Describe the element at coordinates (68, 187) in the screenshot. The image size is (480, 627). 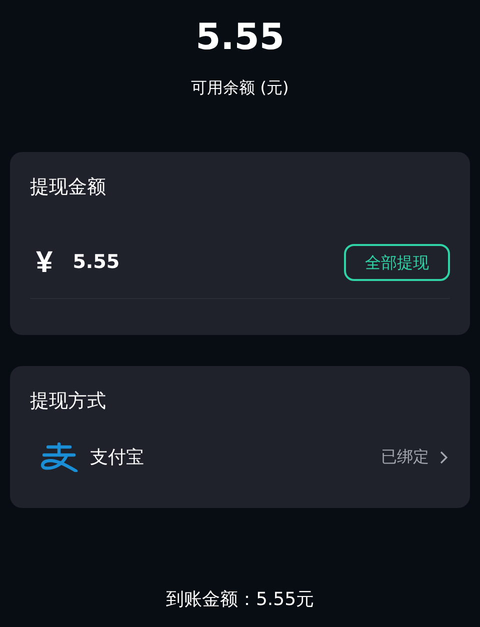
I see `card-title: 提现金额` at that location.